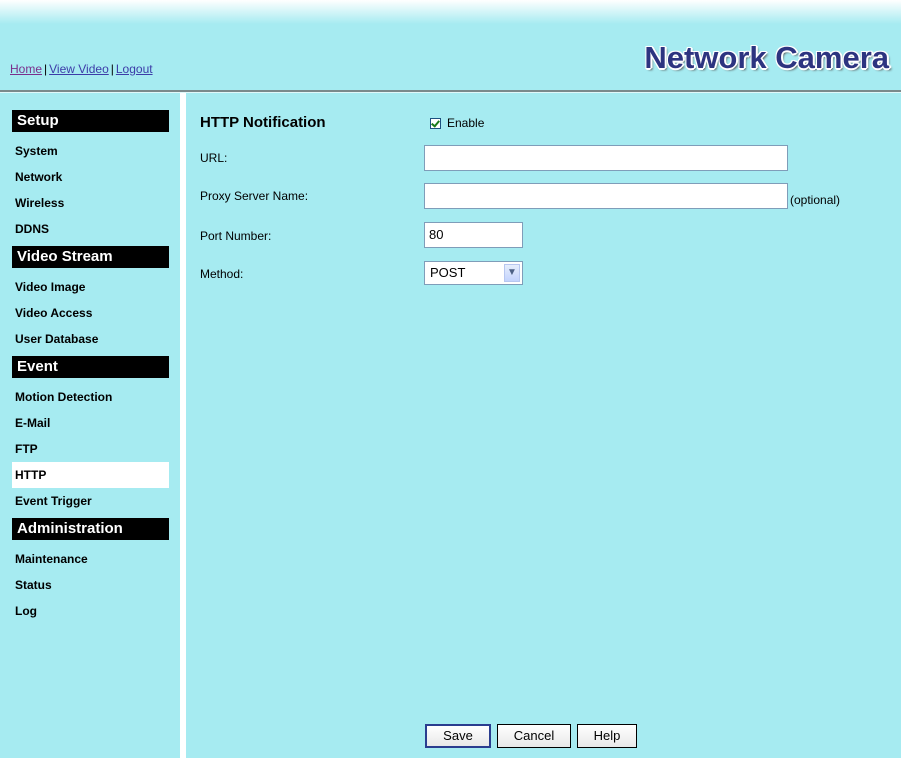 Image resolution: width=901 pixels, height=758 pixels. What do you see at coordinates (466, 123) in the screenshot?
I see `enable-label: Enable` at bounding box center [466, 123].